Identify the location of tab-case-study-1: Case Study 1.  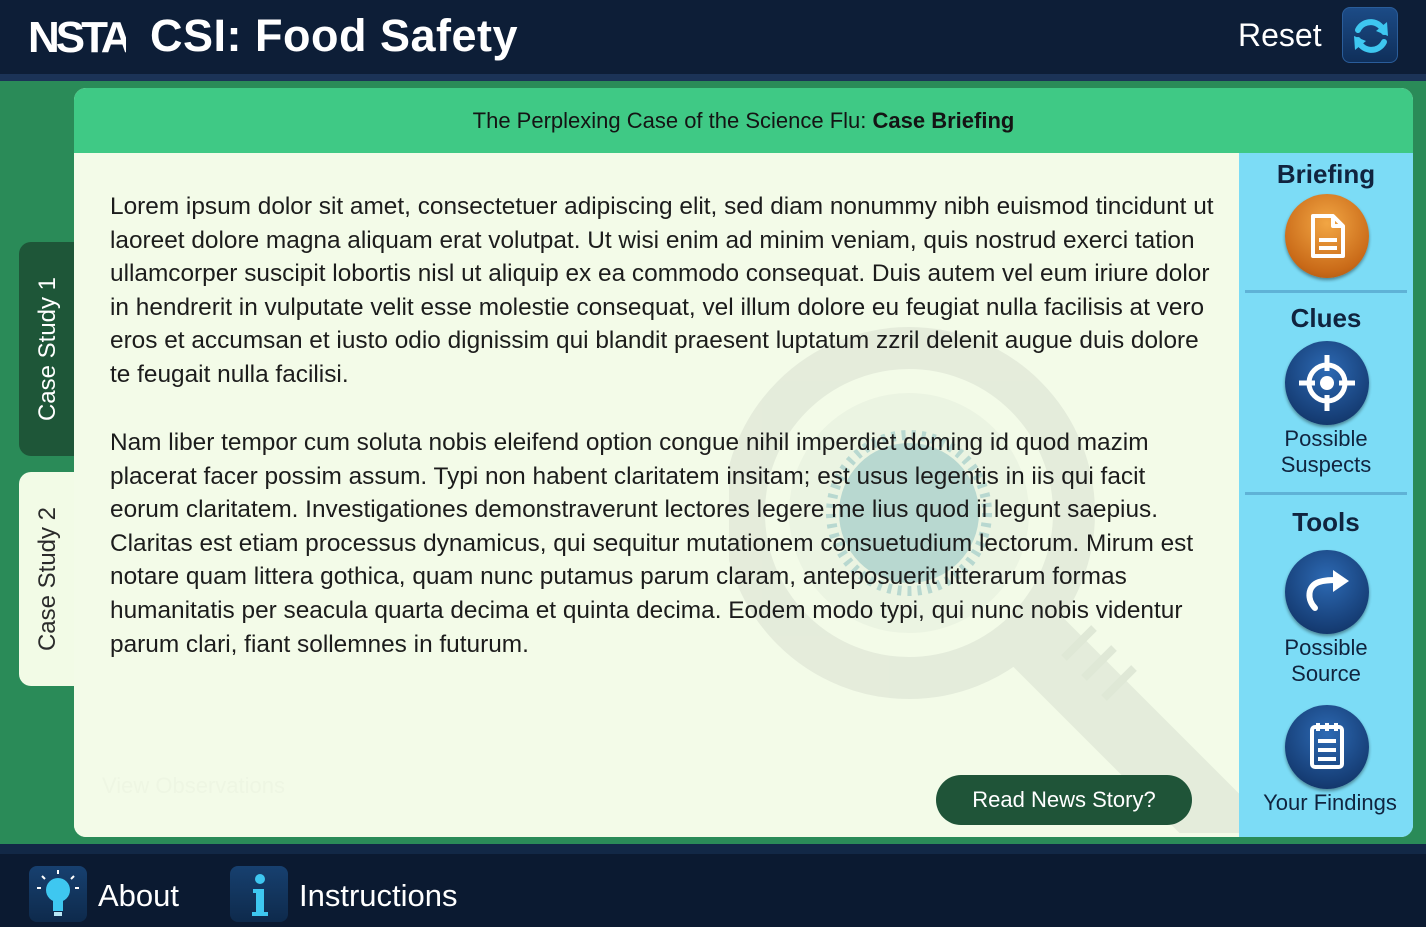
(48, 349).